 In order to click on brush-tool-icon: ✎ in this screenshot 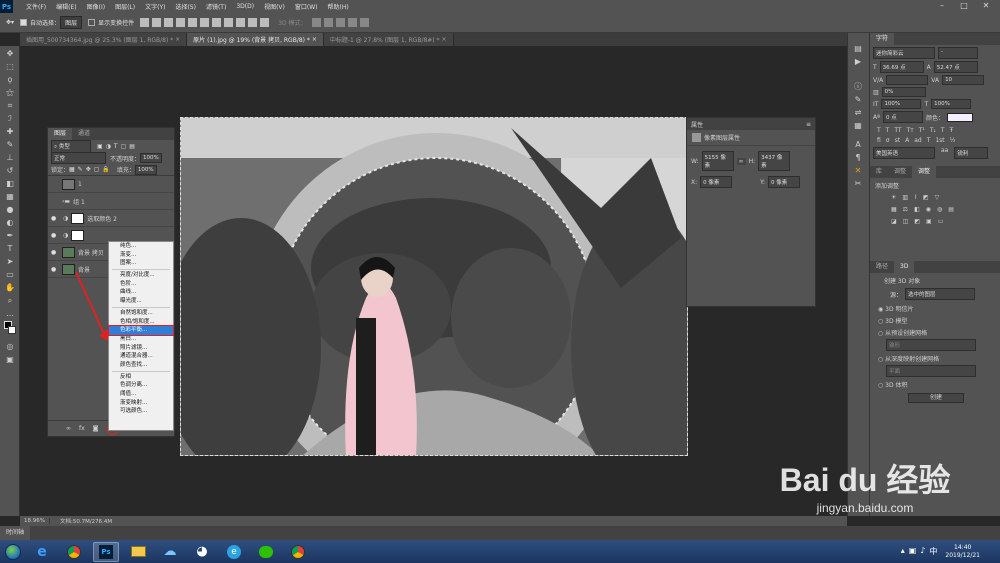, I will do `click(10, 144)`.